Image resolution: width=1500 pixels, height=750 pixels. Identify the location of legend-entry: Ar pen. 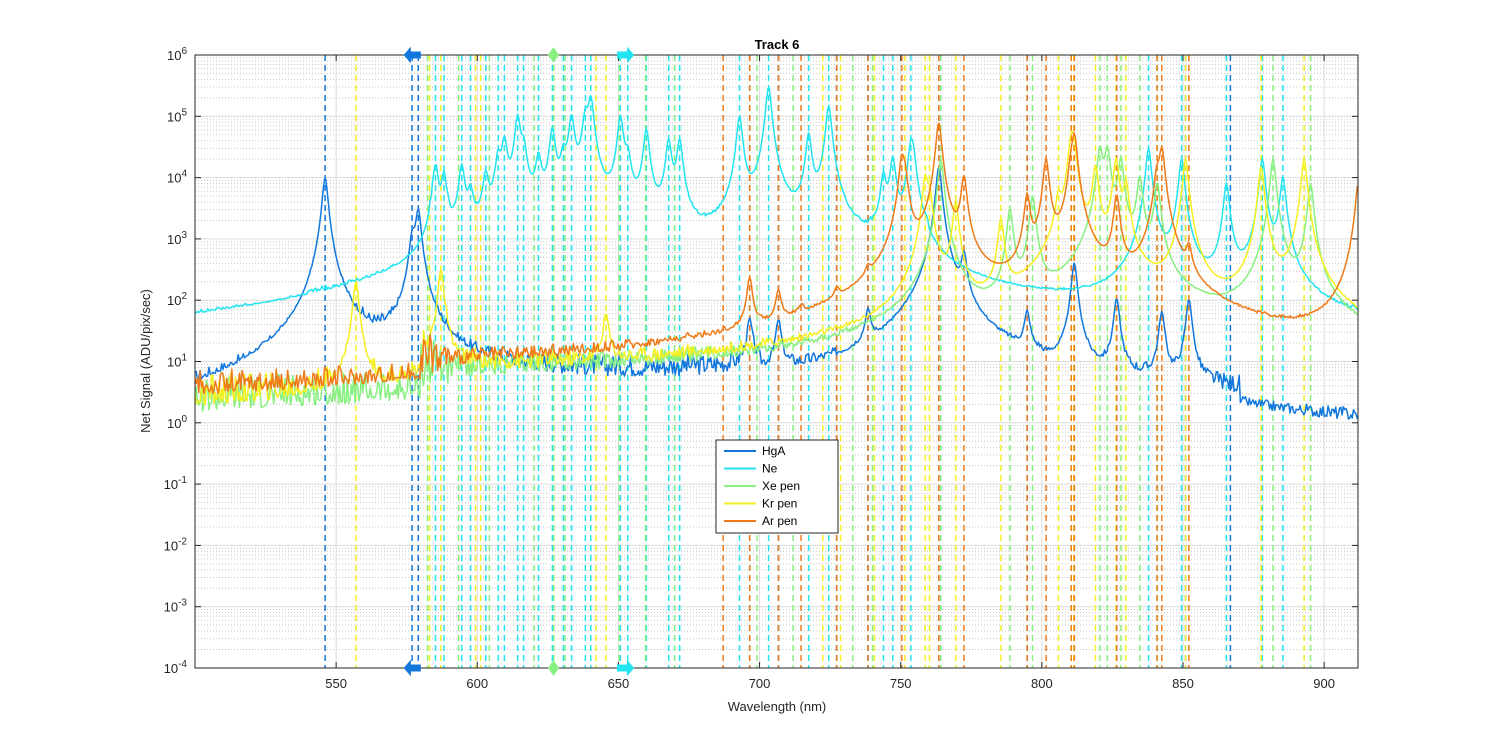
(779, 521).